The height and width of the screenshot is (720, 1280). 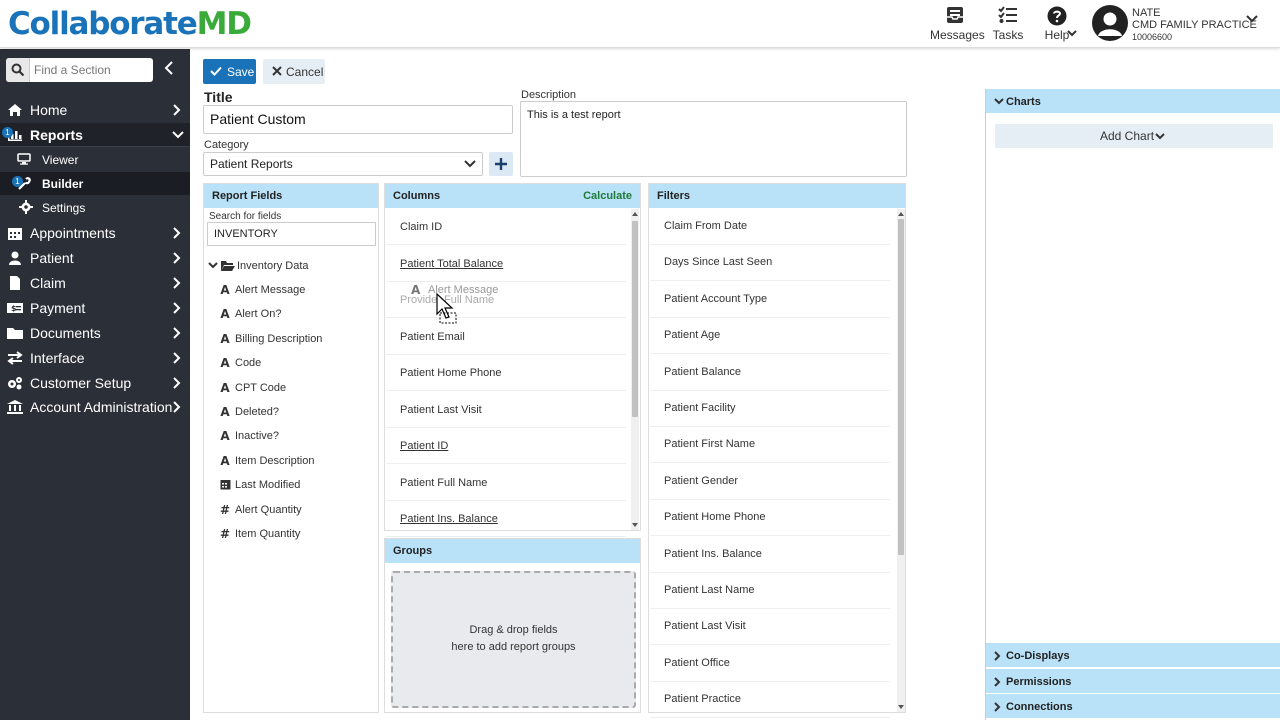 I want to click on column-item: Patient Last Visit, so click(x=506, y=410).